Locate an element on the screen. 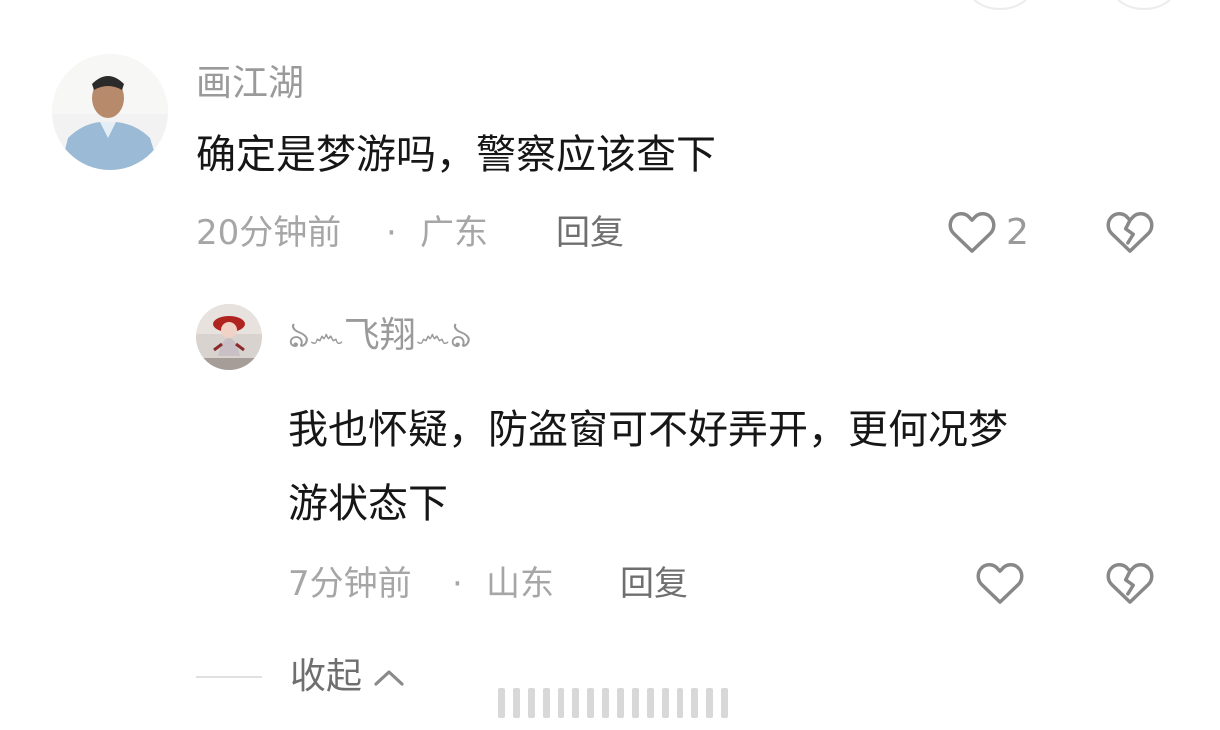  reply-reply-button: 回复 is located at coordinates (654, 584).